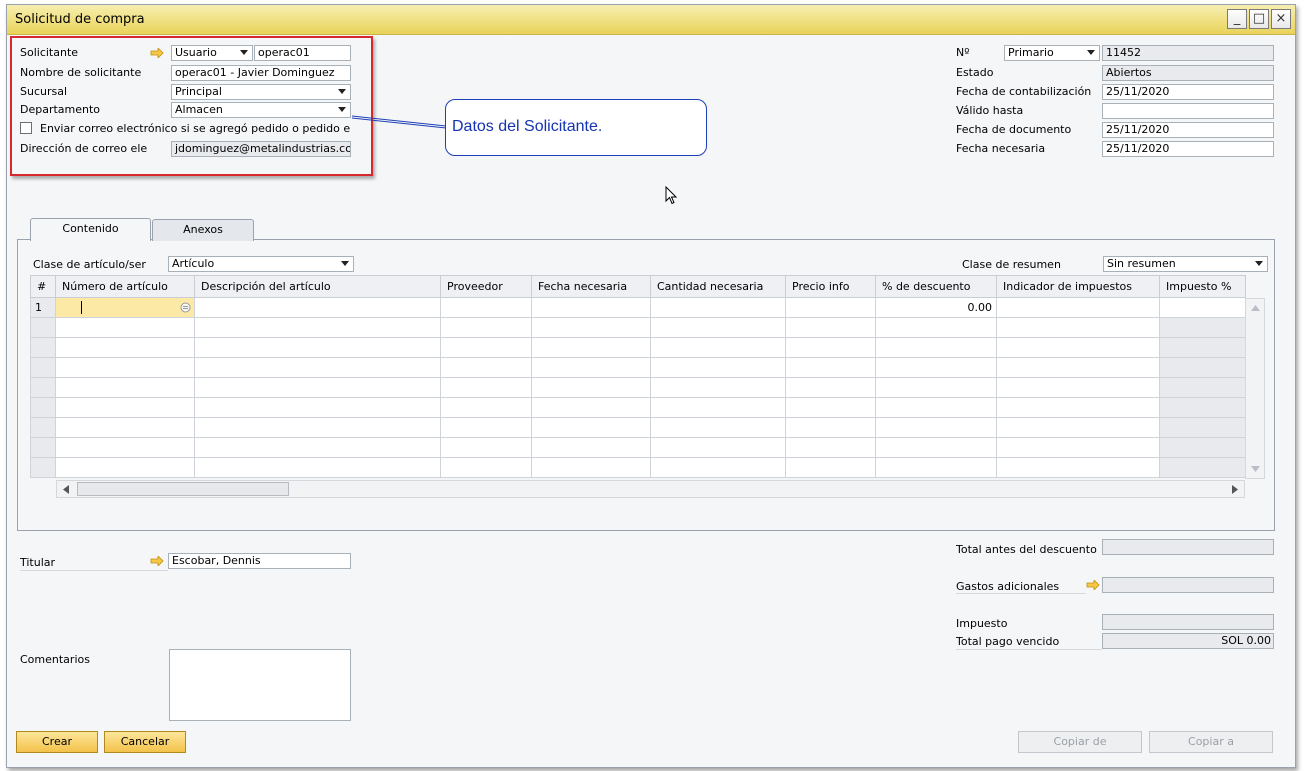 This screenshot has height=771, width=1309. Describe the element at coordinates (1211, 742) in the screenshot. I see `copiar-a-button: Copiar a` at that location.